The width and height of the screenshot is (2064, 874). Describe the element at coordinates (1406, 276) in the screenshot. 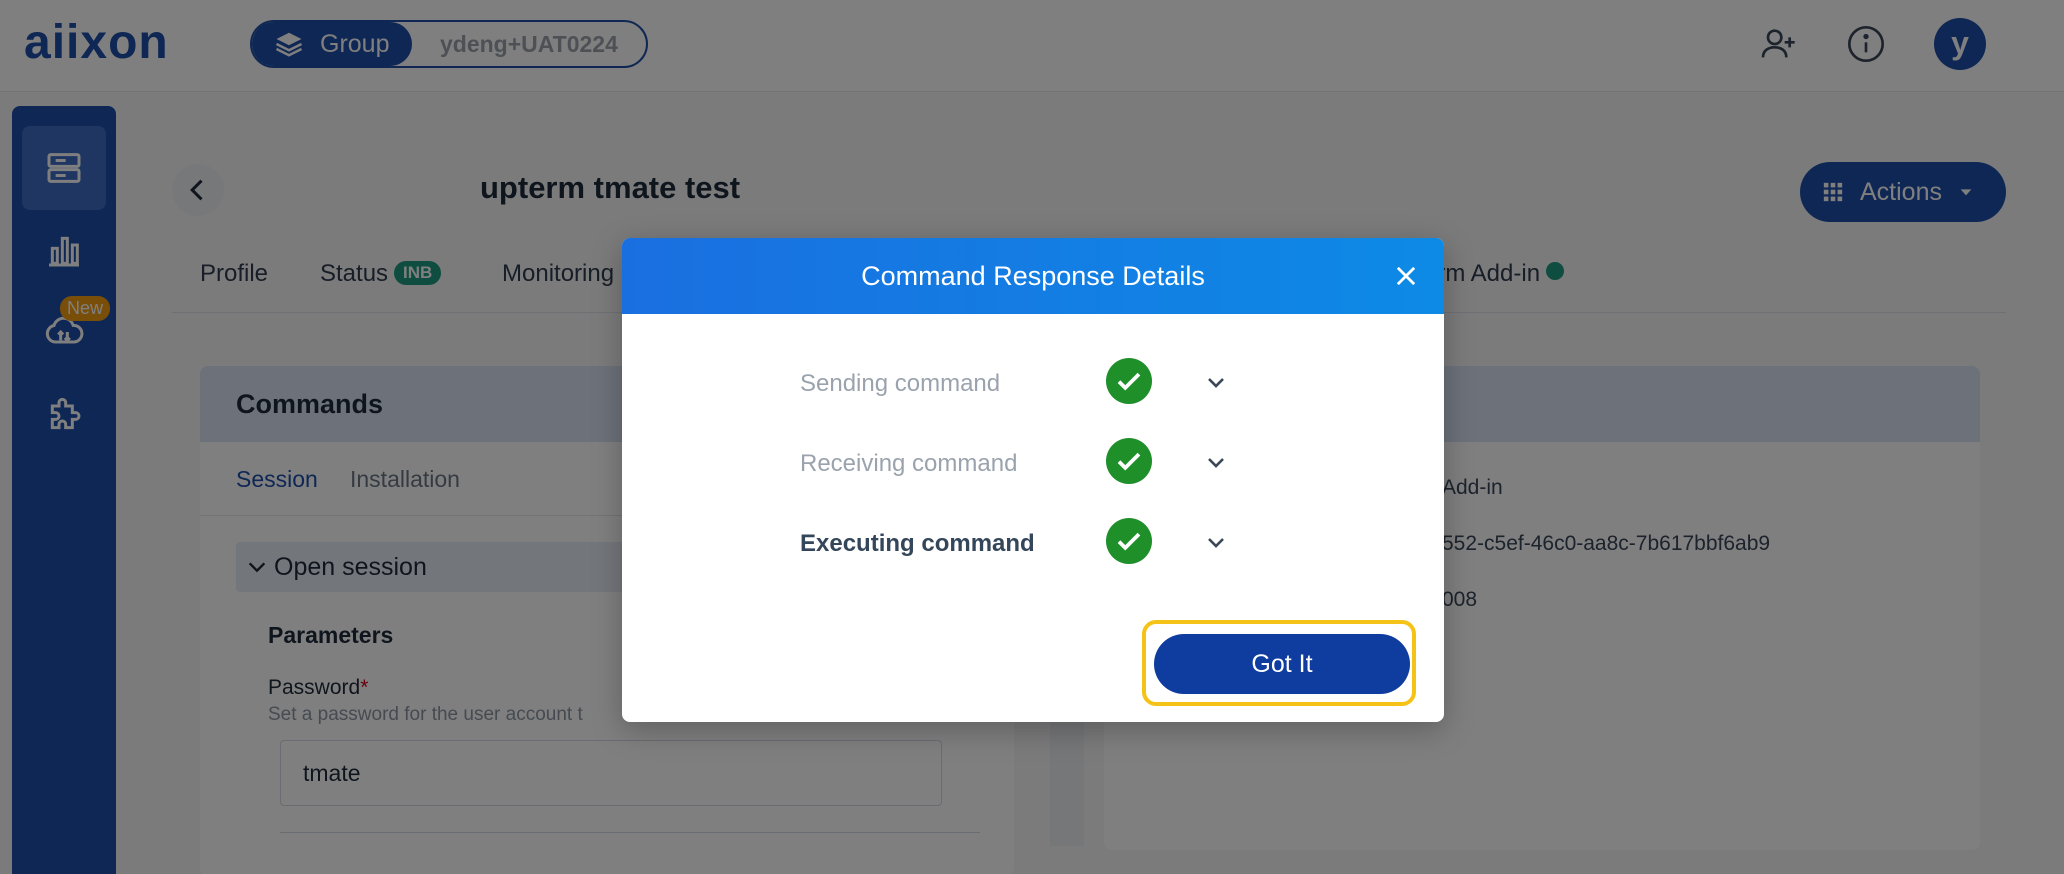

I see `close-icon` at that location.